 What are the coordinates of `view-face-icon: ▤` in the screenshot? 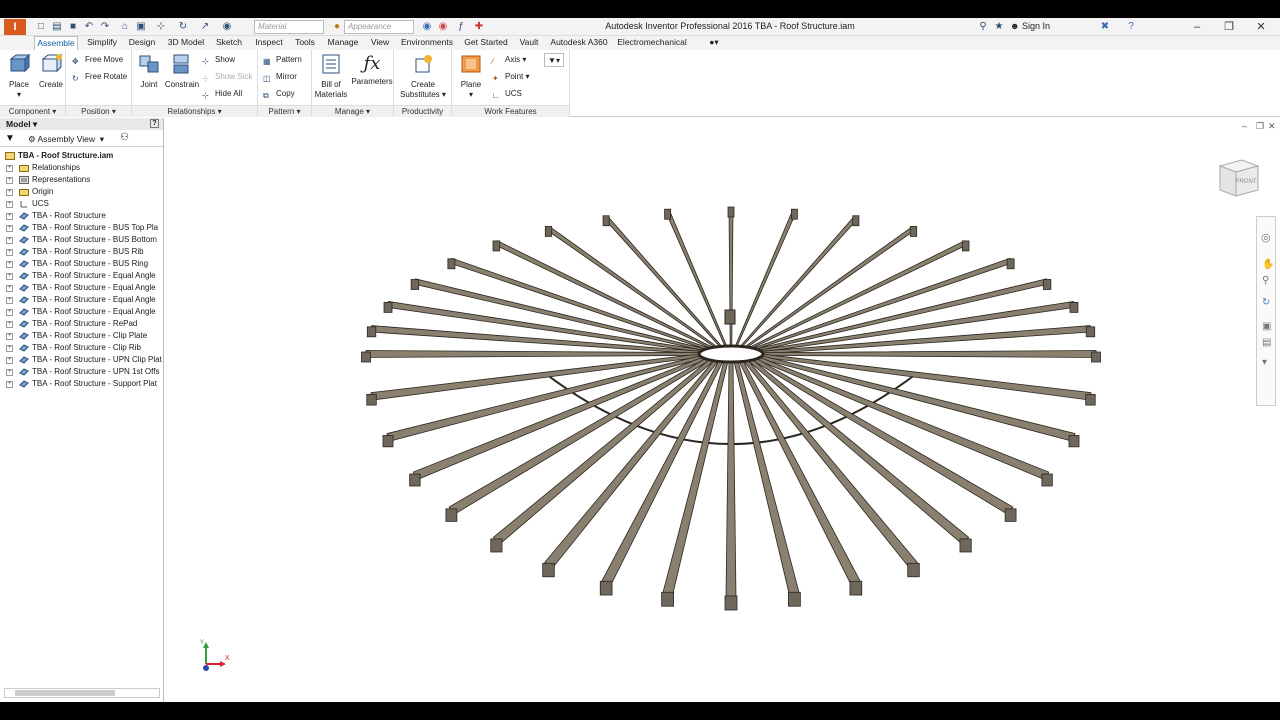 It's located at (1266, 342).